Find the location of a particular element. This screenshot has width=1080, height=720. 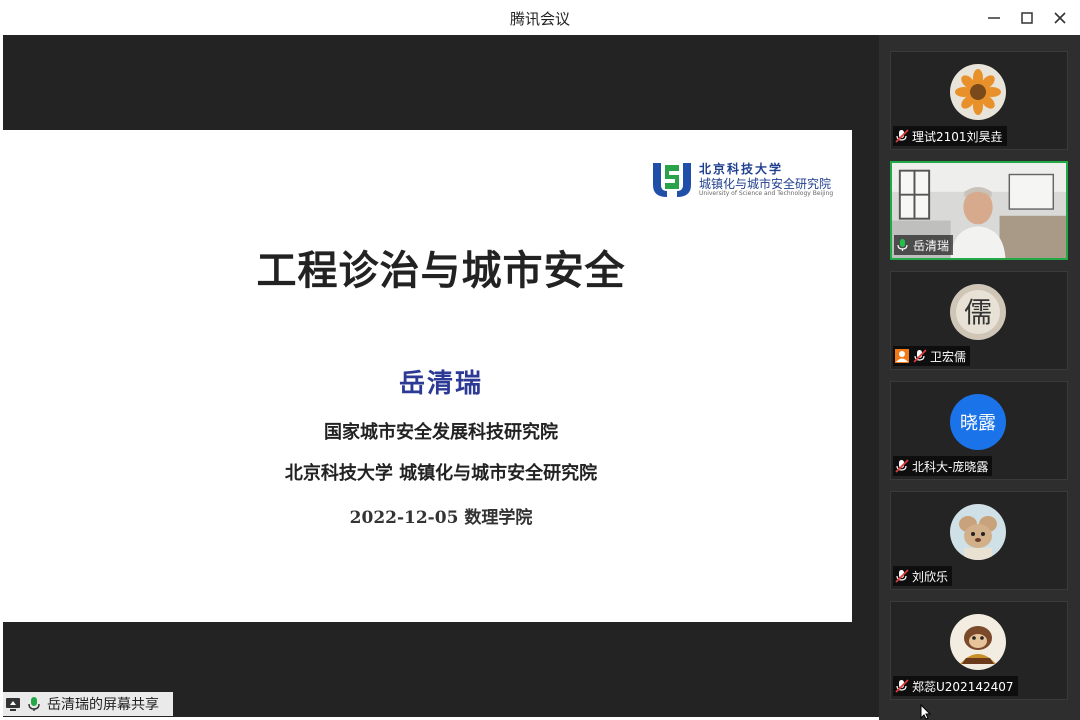

slide-date: 2022-12-05 数理学院 is located at coordinates (441, 518).